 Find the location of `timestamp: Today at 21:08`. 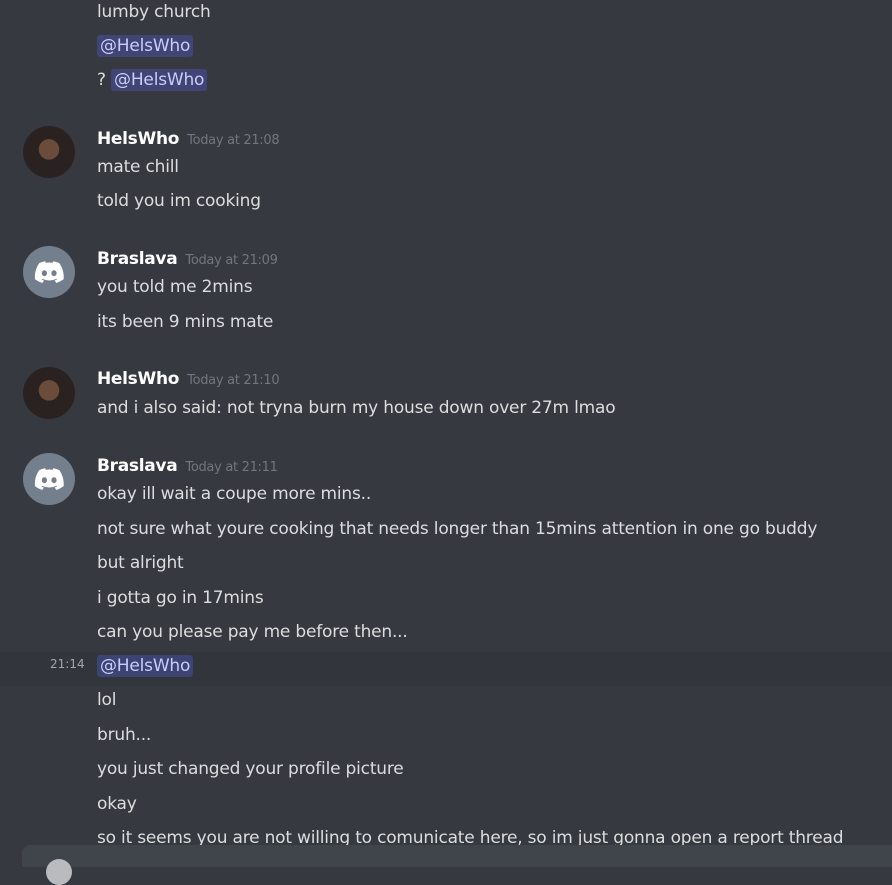

timestamp: Today at 21:08 is located at coordinates (233, 140).